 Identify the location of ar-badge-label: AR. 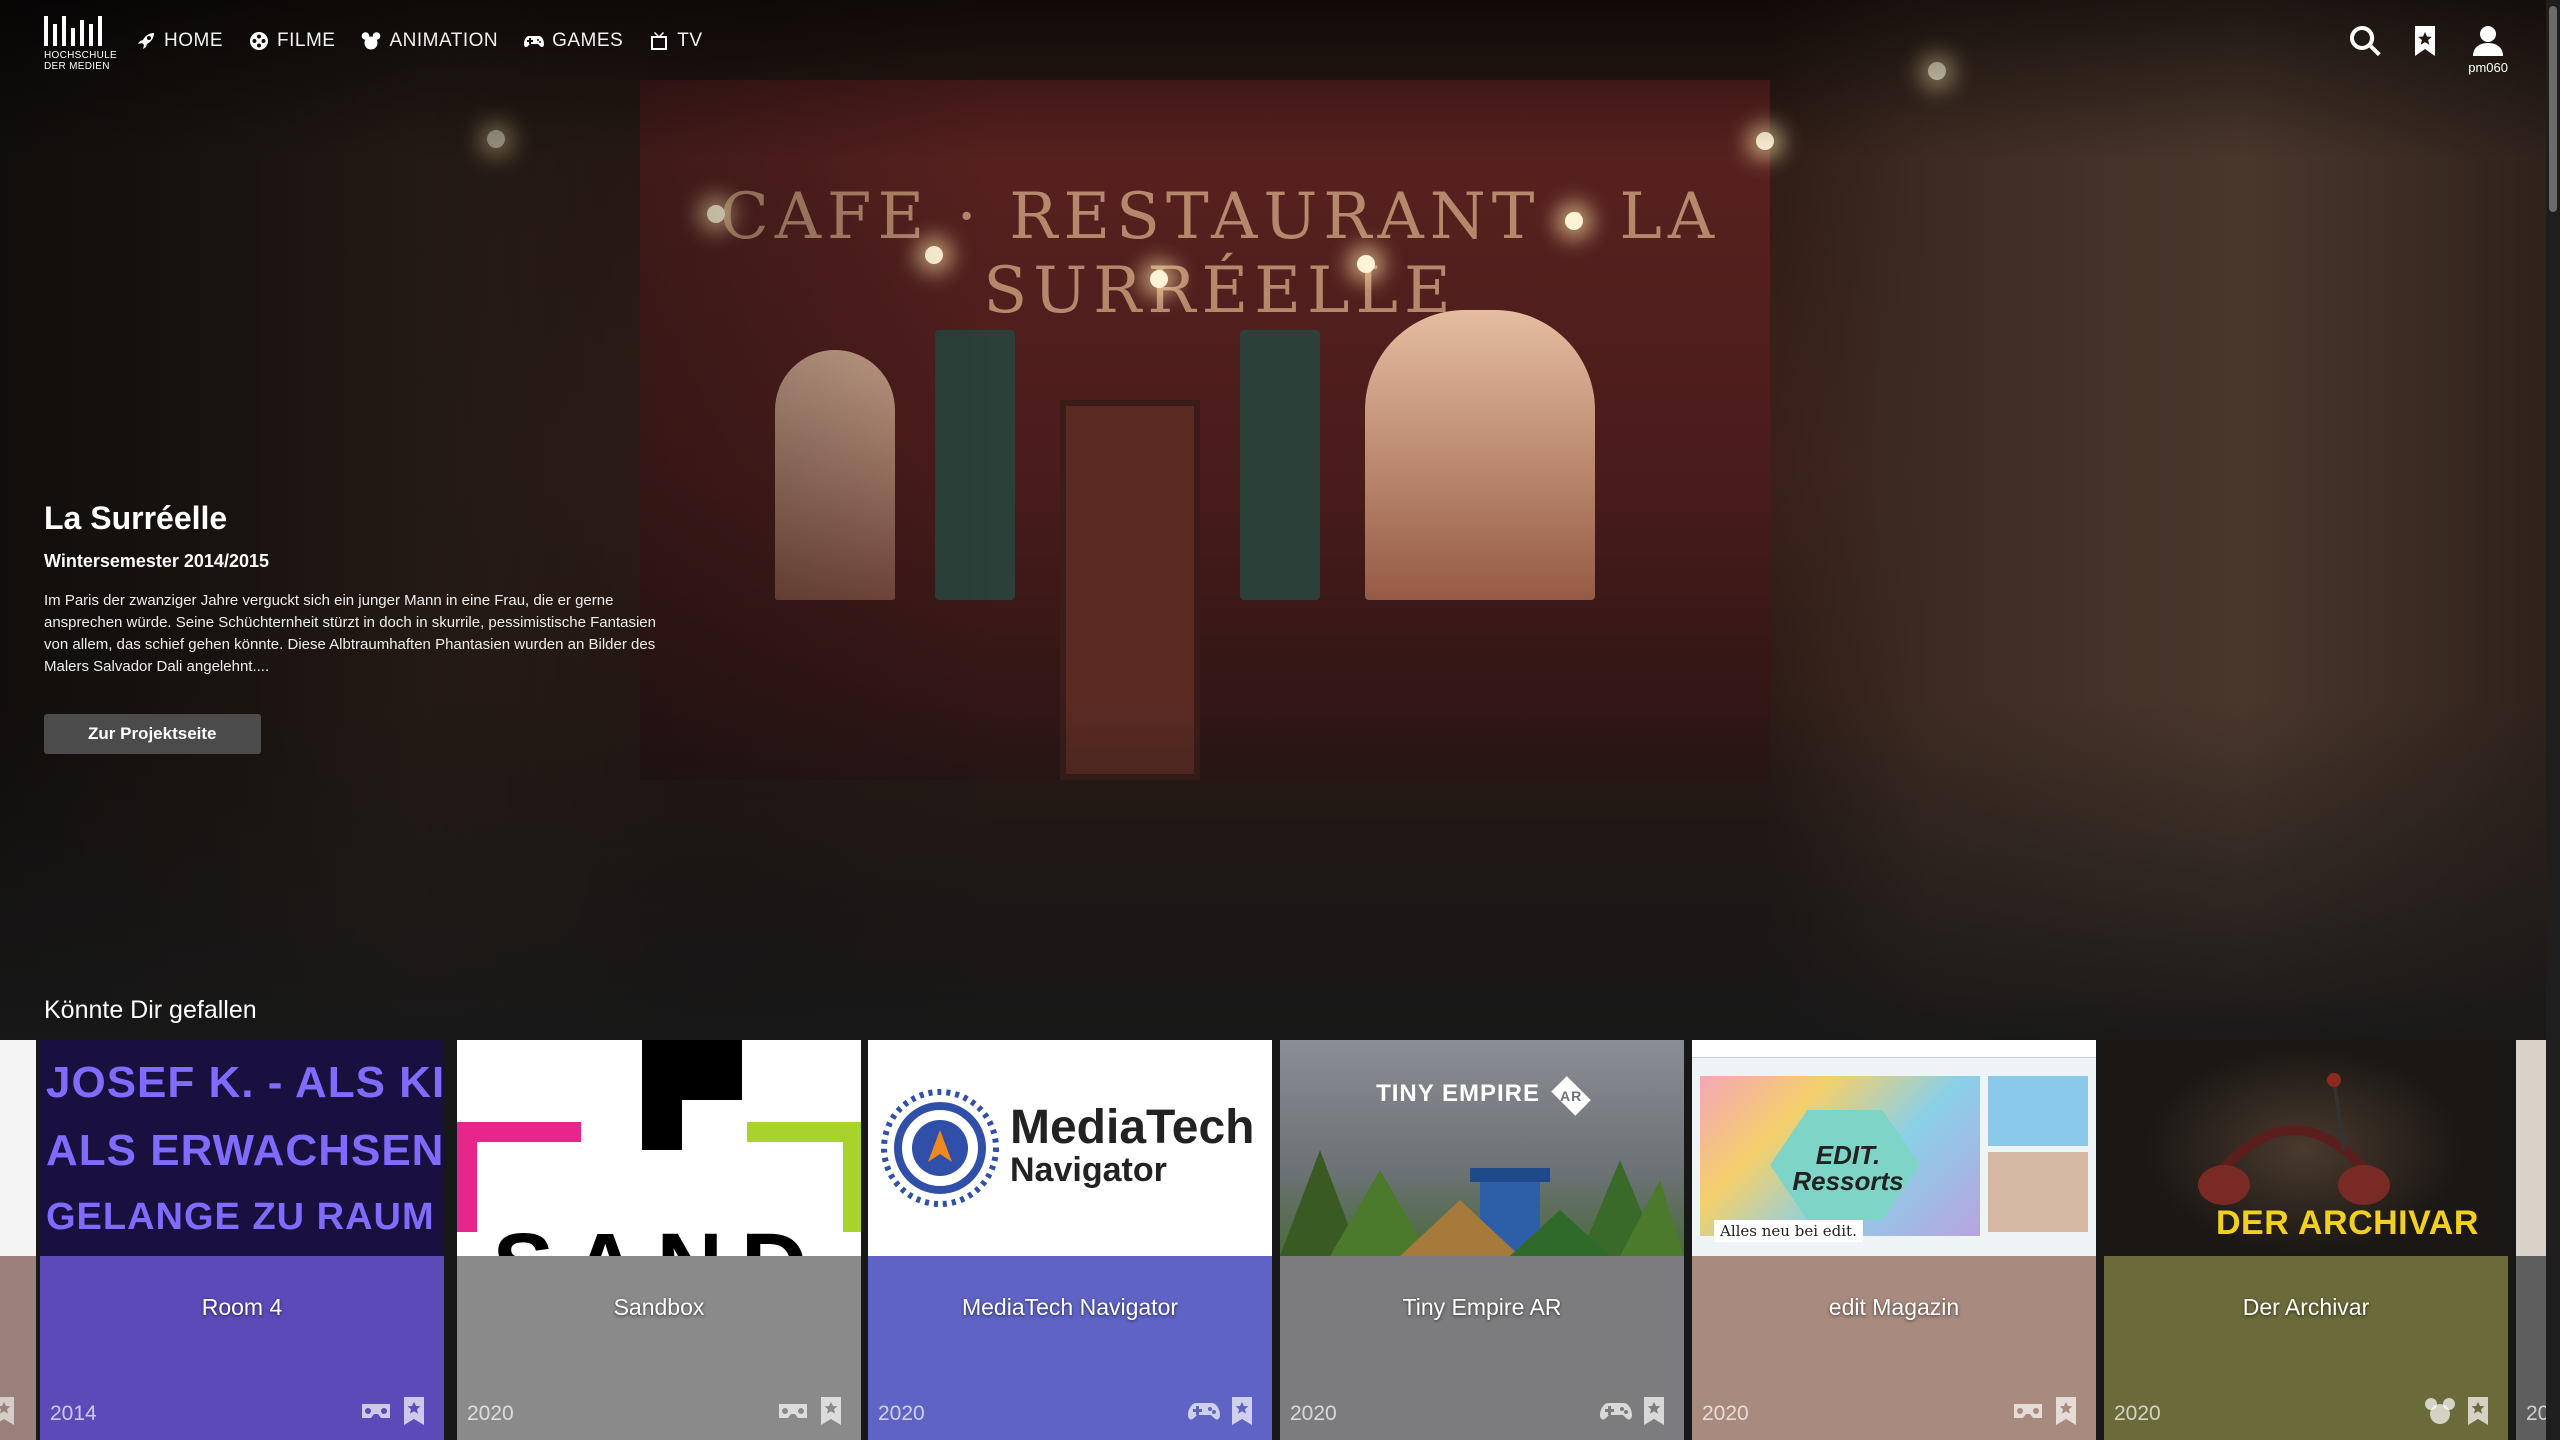
(1570, 1096).